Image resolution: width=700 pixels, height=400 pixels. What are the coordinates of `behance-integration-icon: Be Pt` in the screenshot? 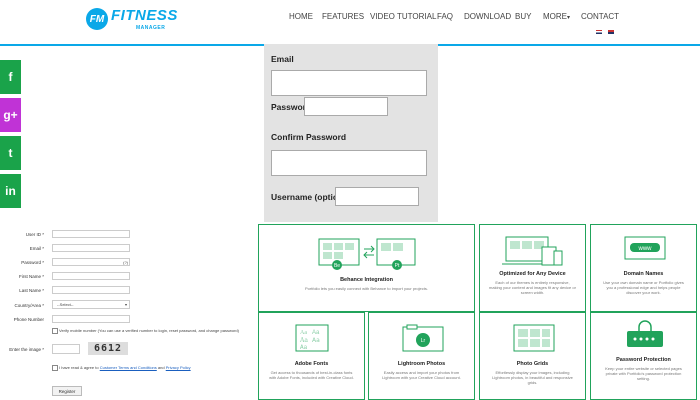 It's located at (367, 254).